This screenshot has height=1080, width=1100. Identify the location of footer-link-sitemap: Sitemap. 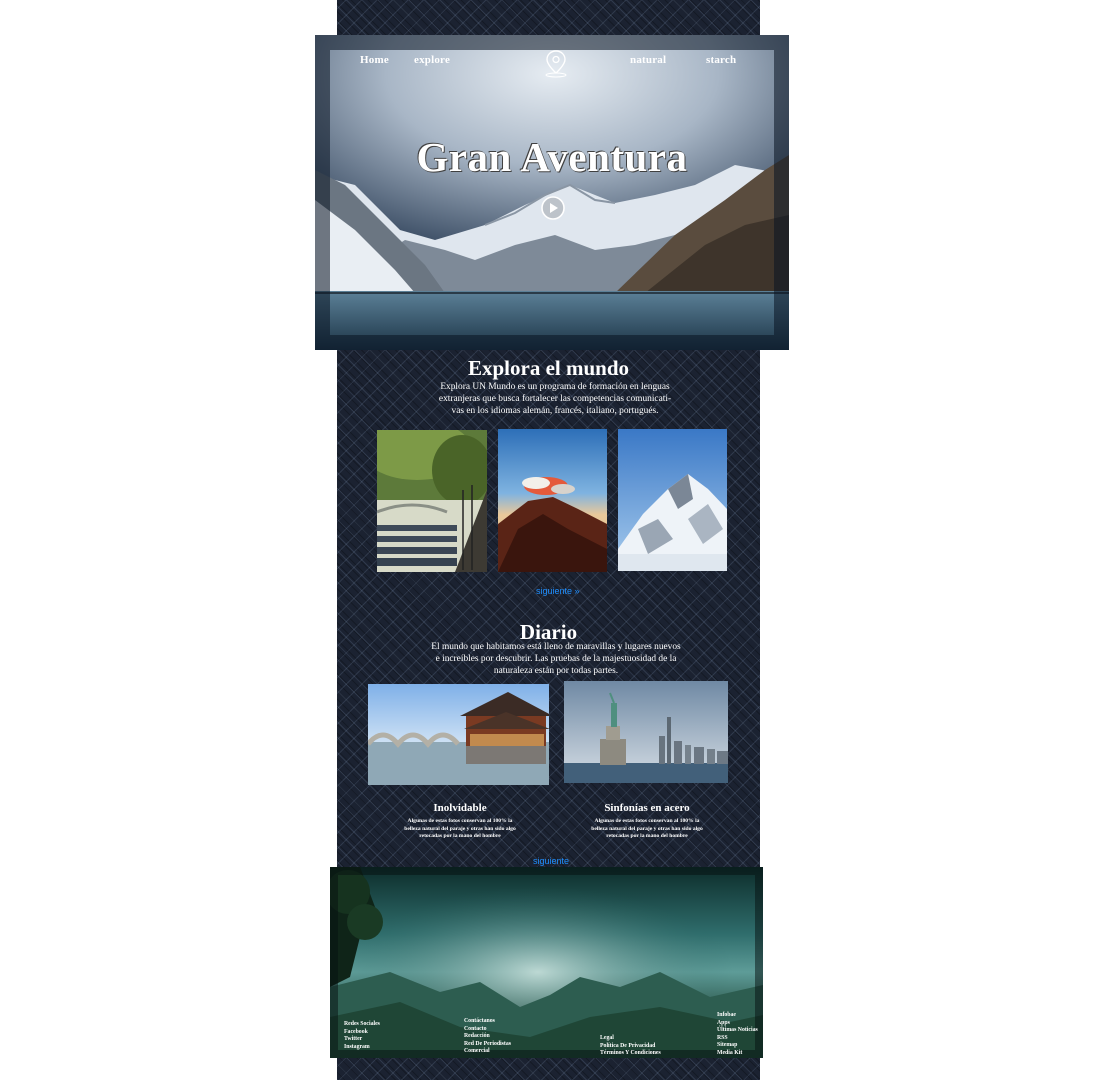
(737, 1046).